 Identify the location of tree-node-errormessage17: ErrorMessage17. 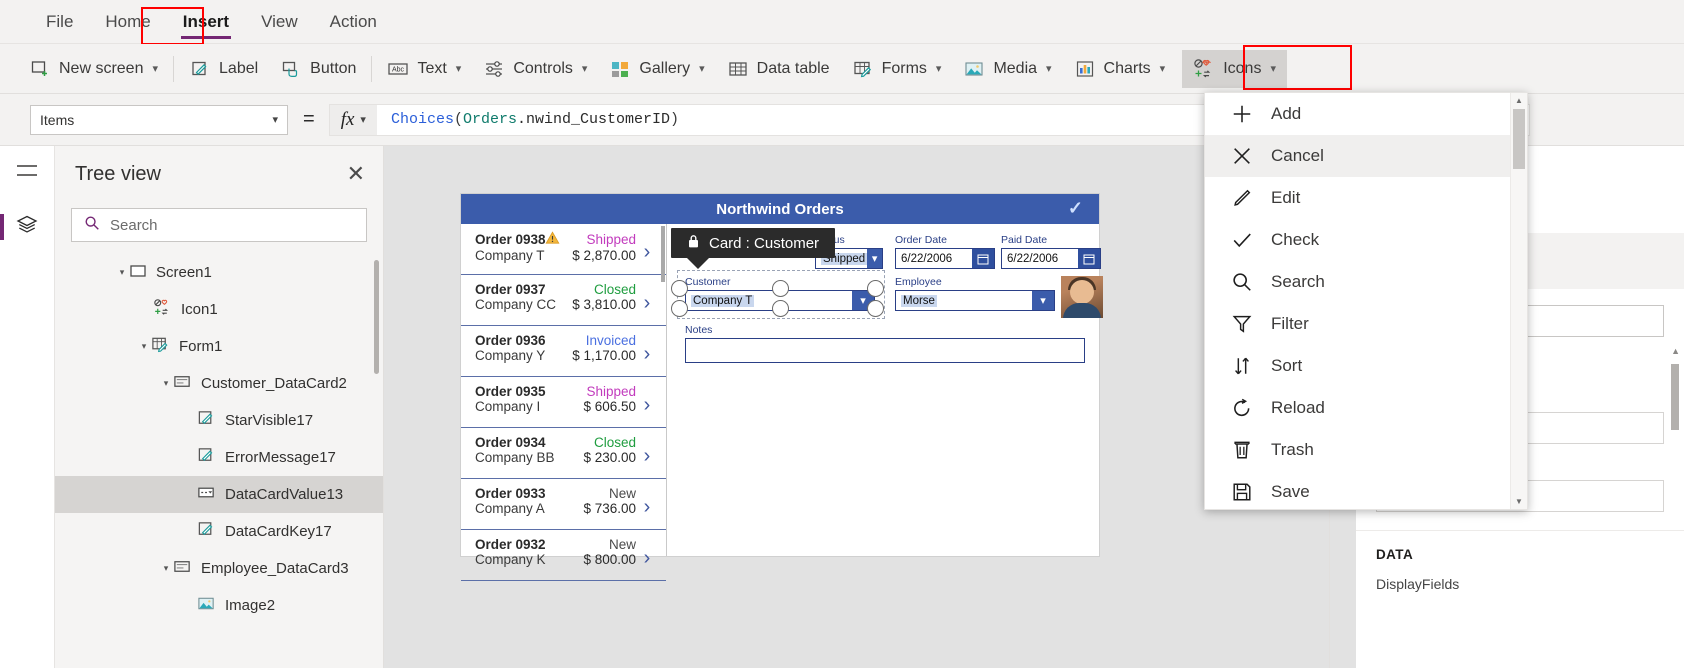
(219, 457).